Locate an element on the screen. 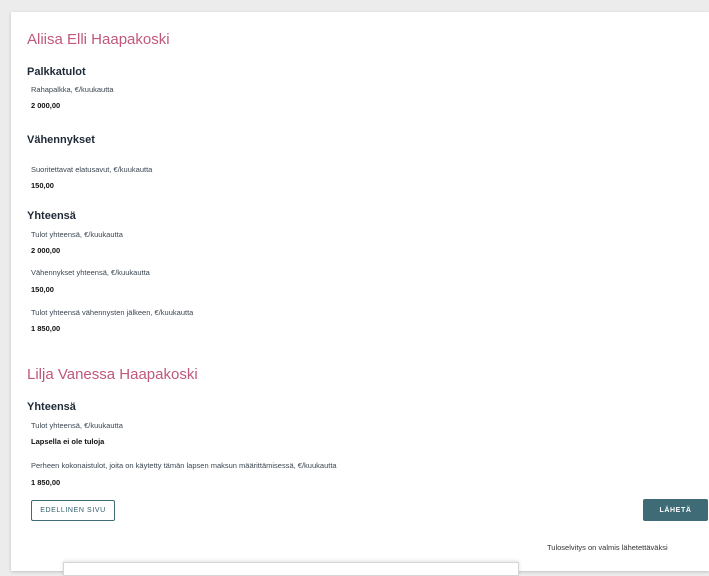 The width and height of the screenshot is (709, 576). send-button: LÄHETÄ is located at coordinates (675, 510).